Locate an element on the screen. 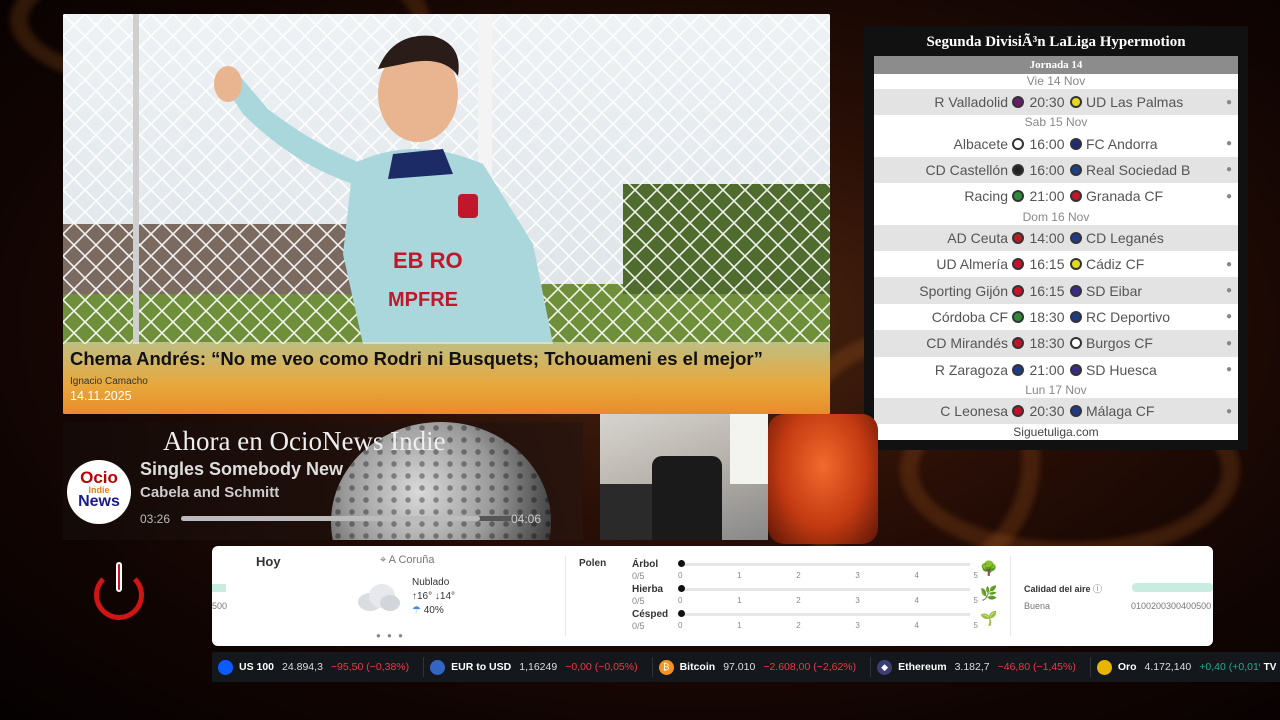 Image resolution: width=1280 pixels, height=720 pixels. match-row: CD Castellón 16:00 Real Sociedad B ● is located at coordinates (1056, 170).